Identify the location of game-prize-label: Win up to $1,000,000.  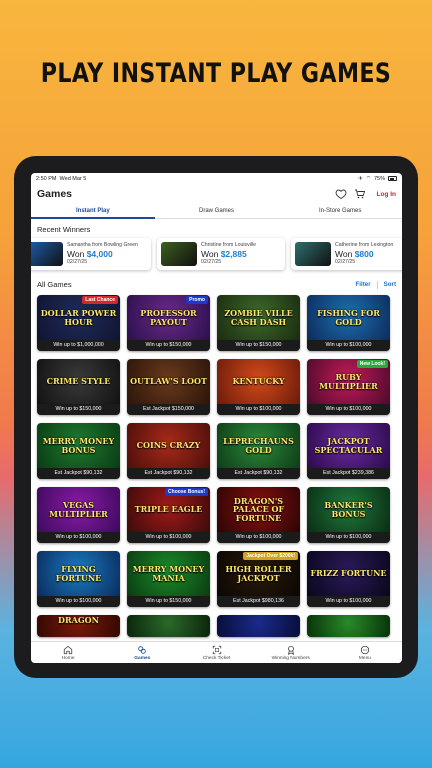
(78, 345).